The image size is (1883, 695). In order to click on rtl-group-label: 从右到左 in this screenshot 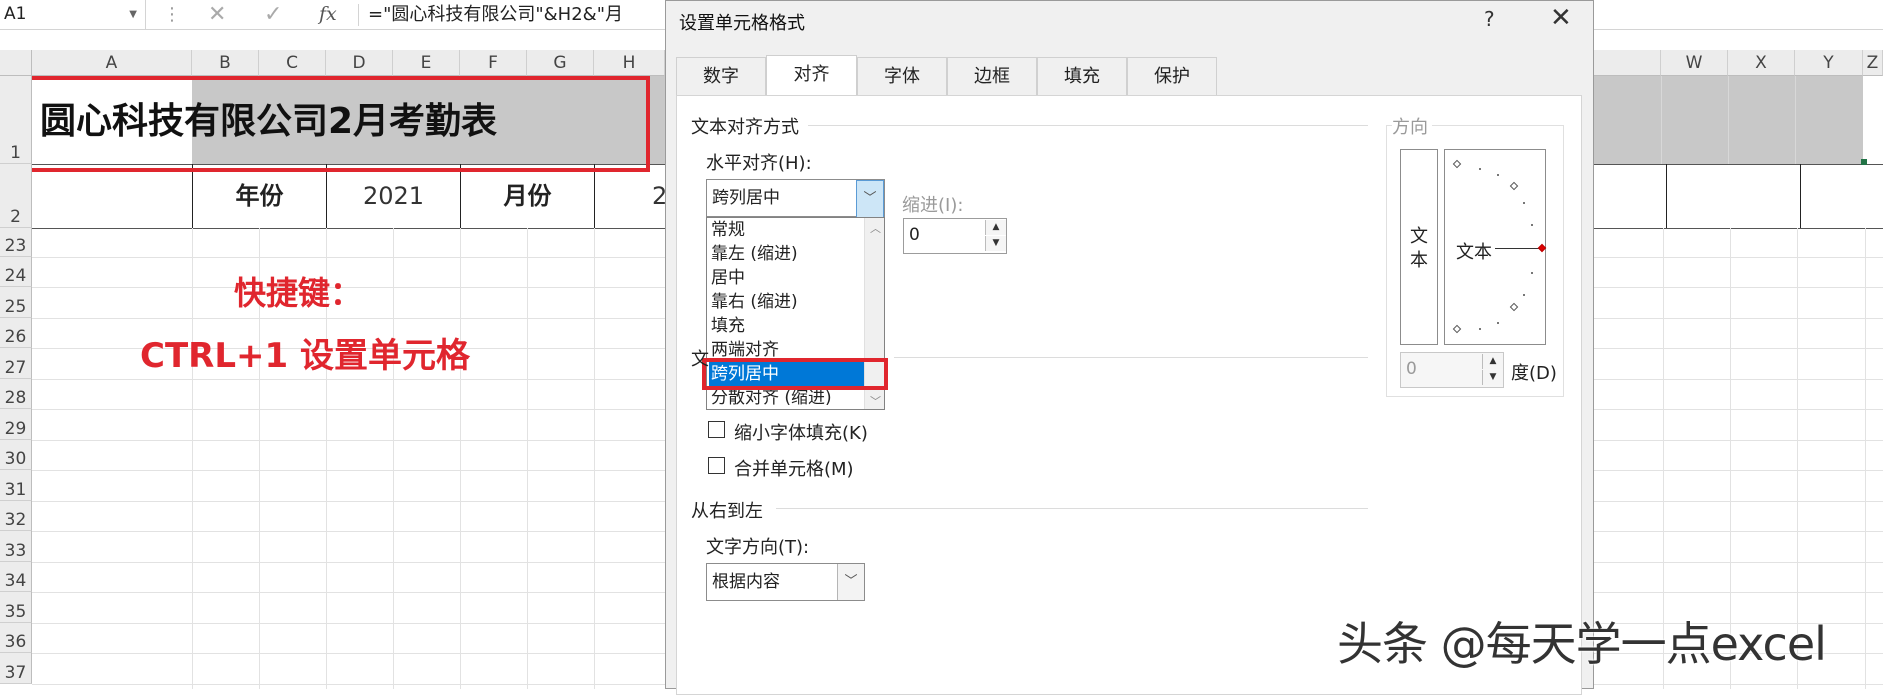, I will do `click(729, 510)`.